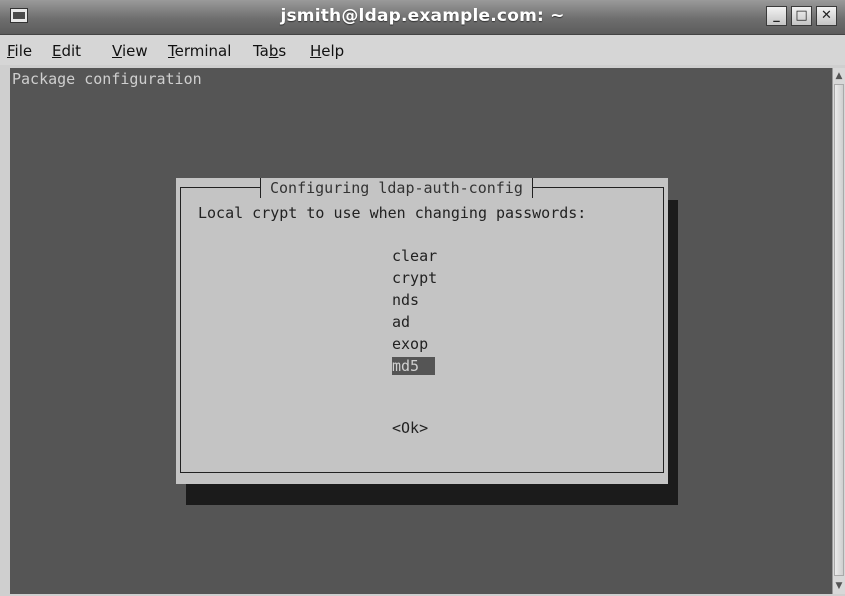 The image size is (845, 596). I want to click on window-title: jsmith@ldap.example.com: ~, so click(422, 16).